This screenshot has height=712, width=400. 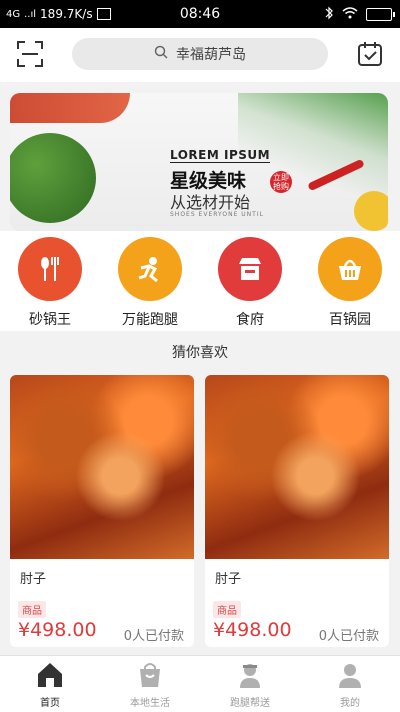 I want to click on runner-icon, so click(x=150, y=269).